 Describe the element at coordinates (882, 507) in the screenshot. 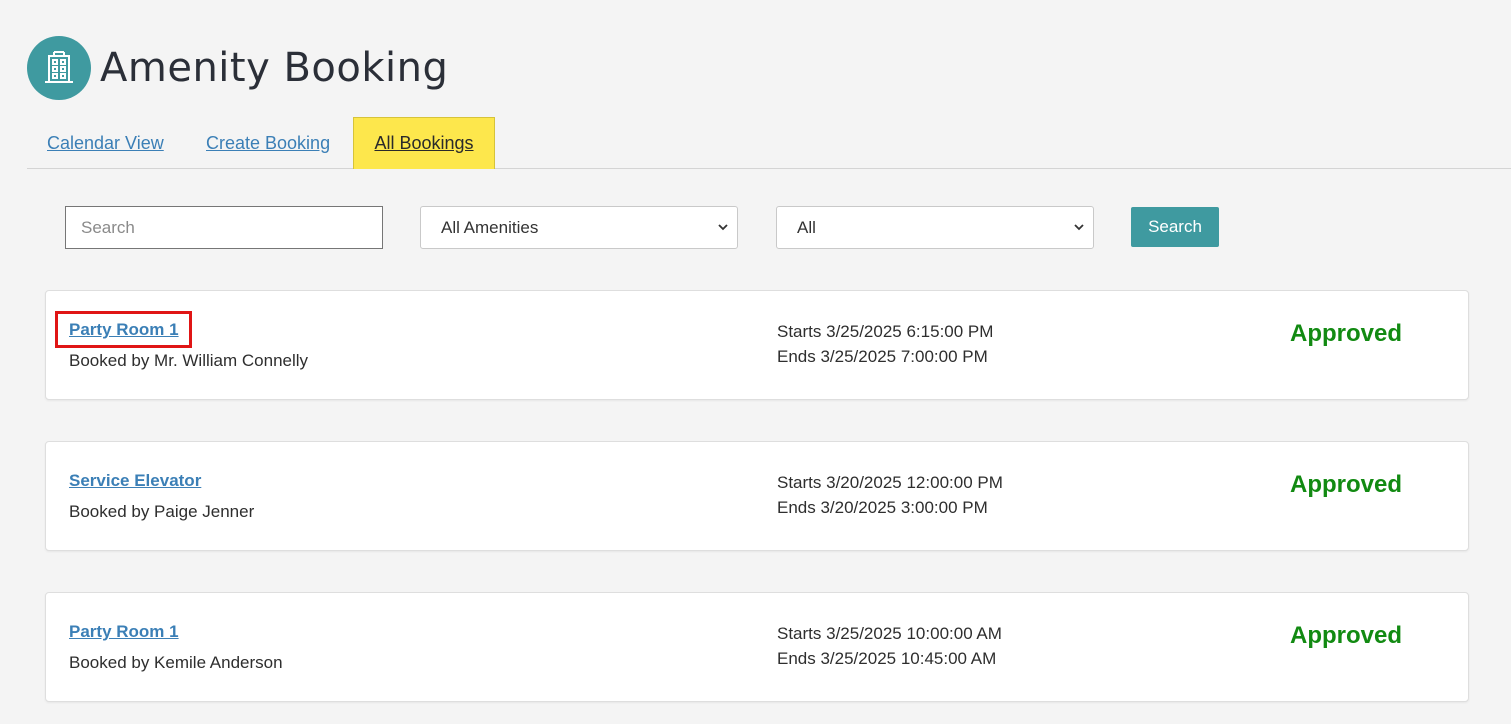

I see `end-time: Ends 3/20/2025 3:00:00 PM` at that location.